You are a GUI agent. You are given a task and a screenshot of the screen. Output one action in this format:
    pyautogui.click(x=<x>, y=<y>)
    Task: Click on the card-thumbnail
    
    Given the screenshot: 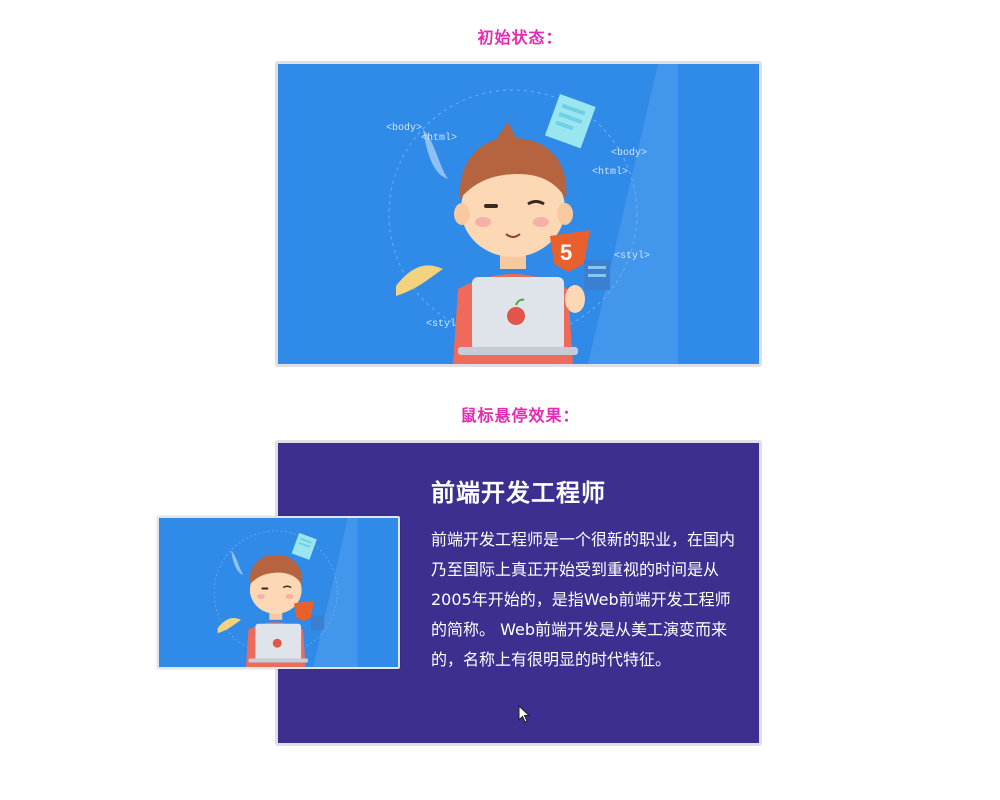 What is the action you would take?
    pyautogui.click(x=278, y=592)
    